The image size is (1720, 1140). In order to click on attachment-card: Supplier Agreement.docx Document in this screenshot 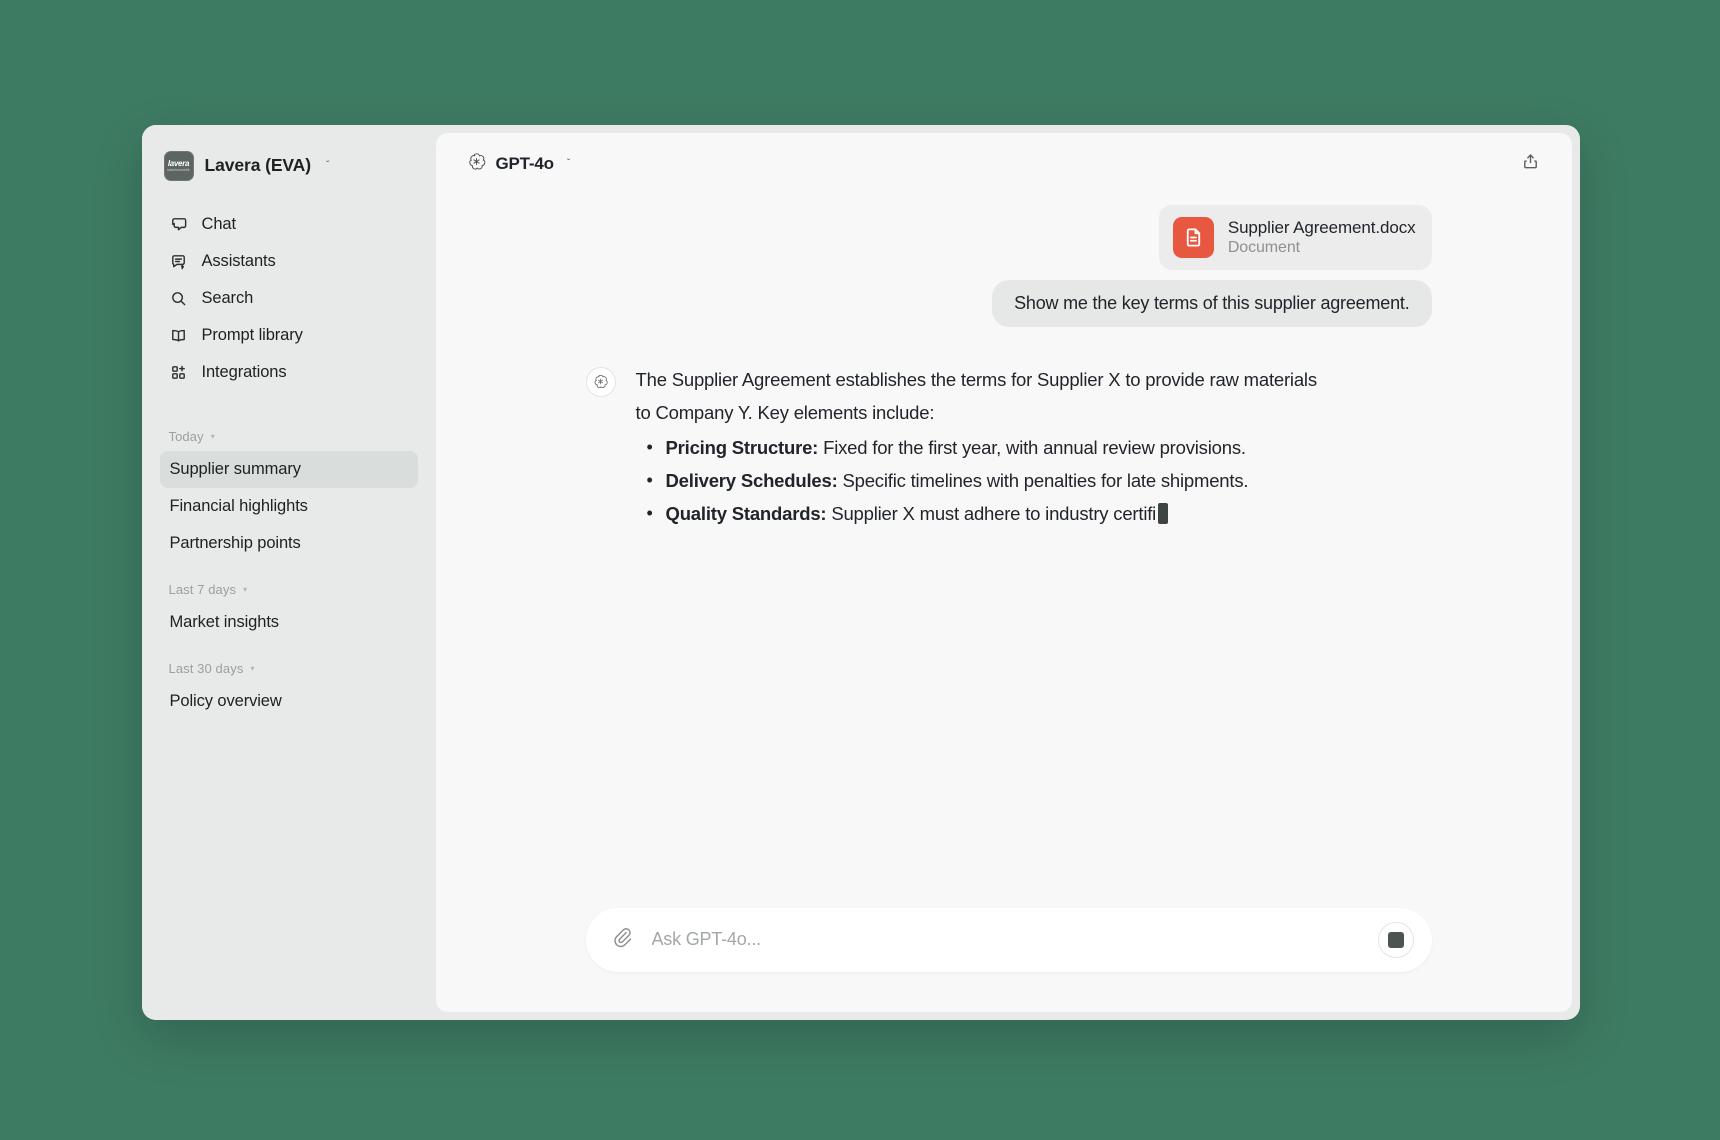, I will do `click(1295, 237)`.